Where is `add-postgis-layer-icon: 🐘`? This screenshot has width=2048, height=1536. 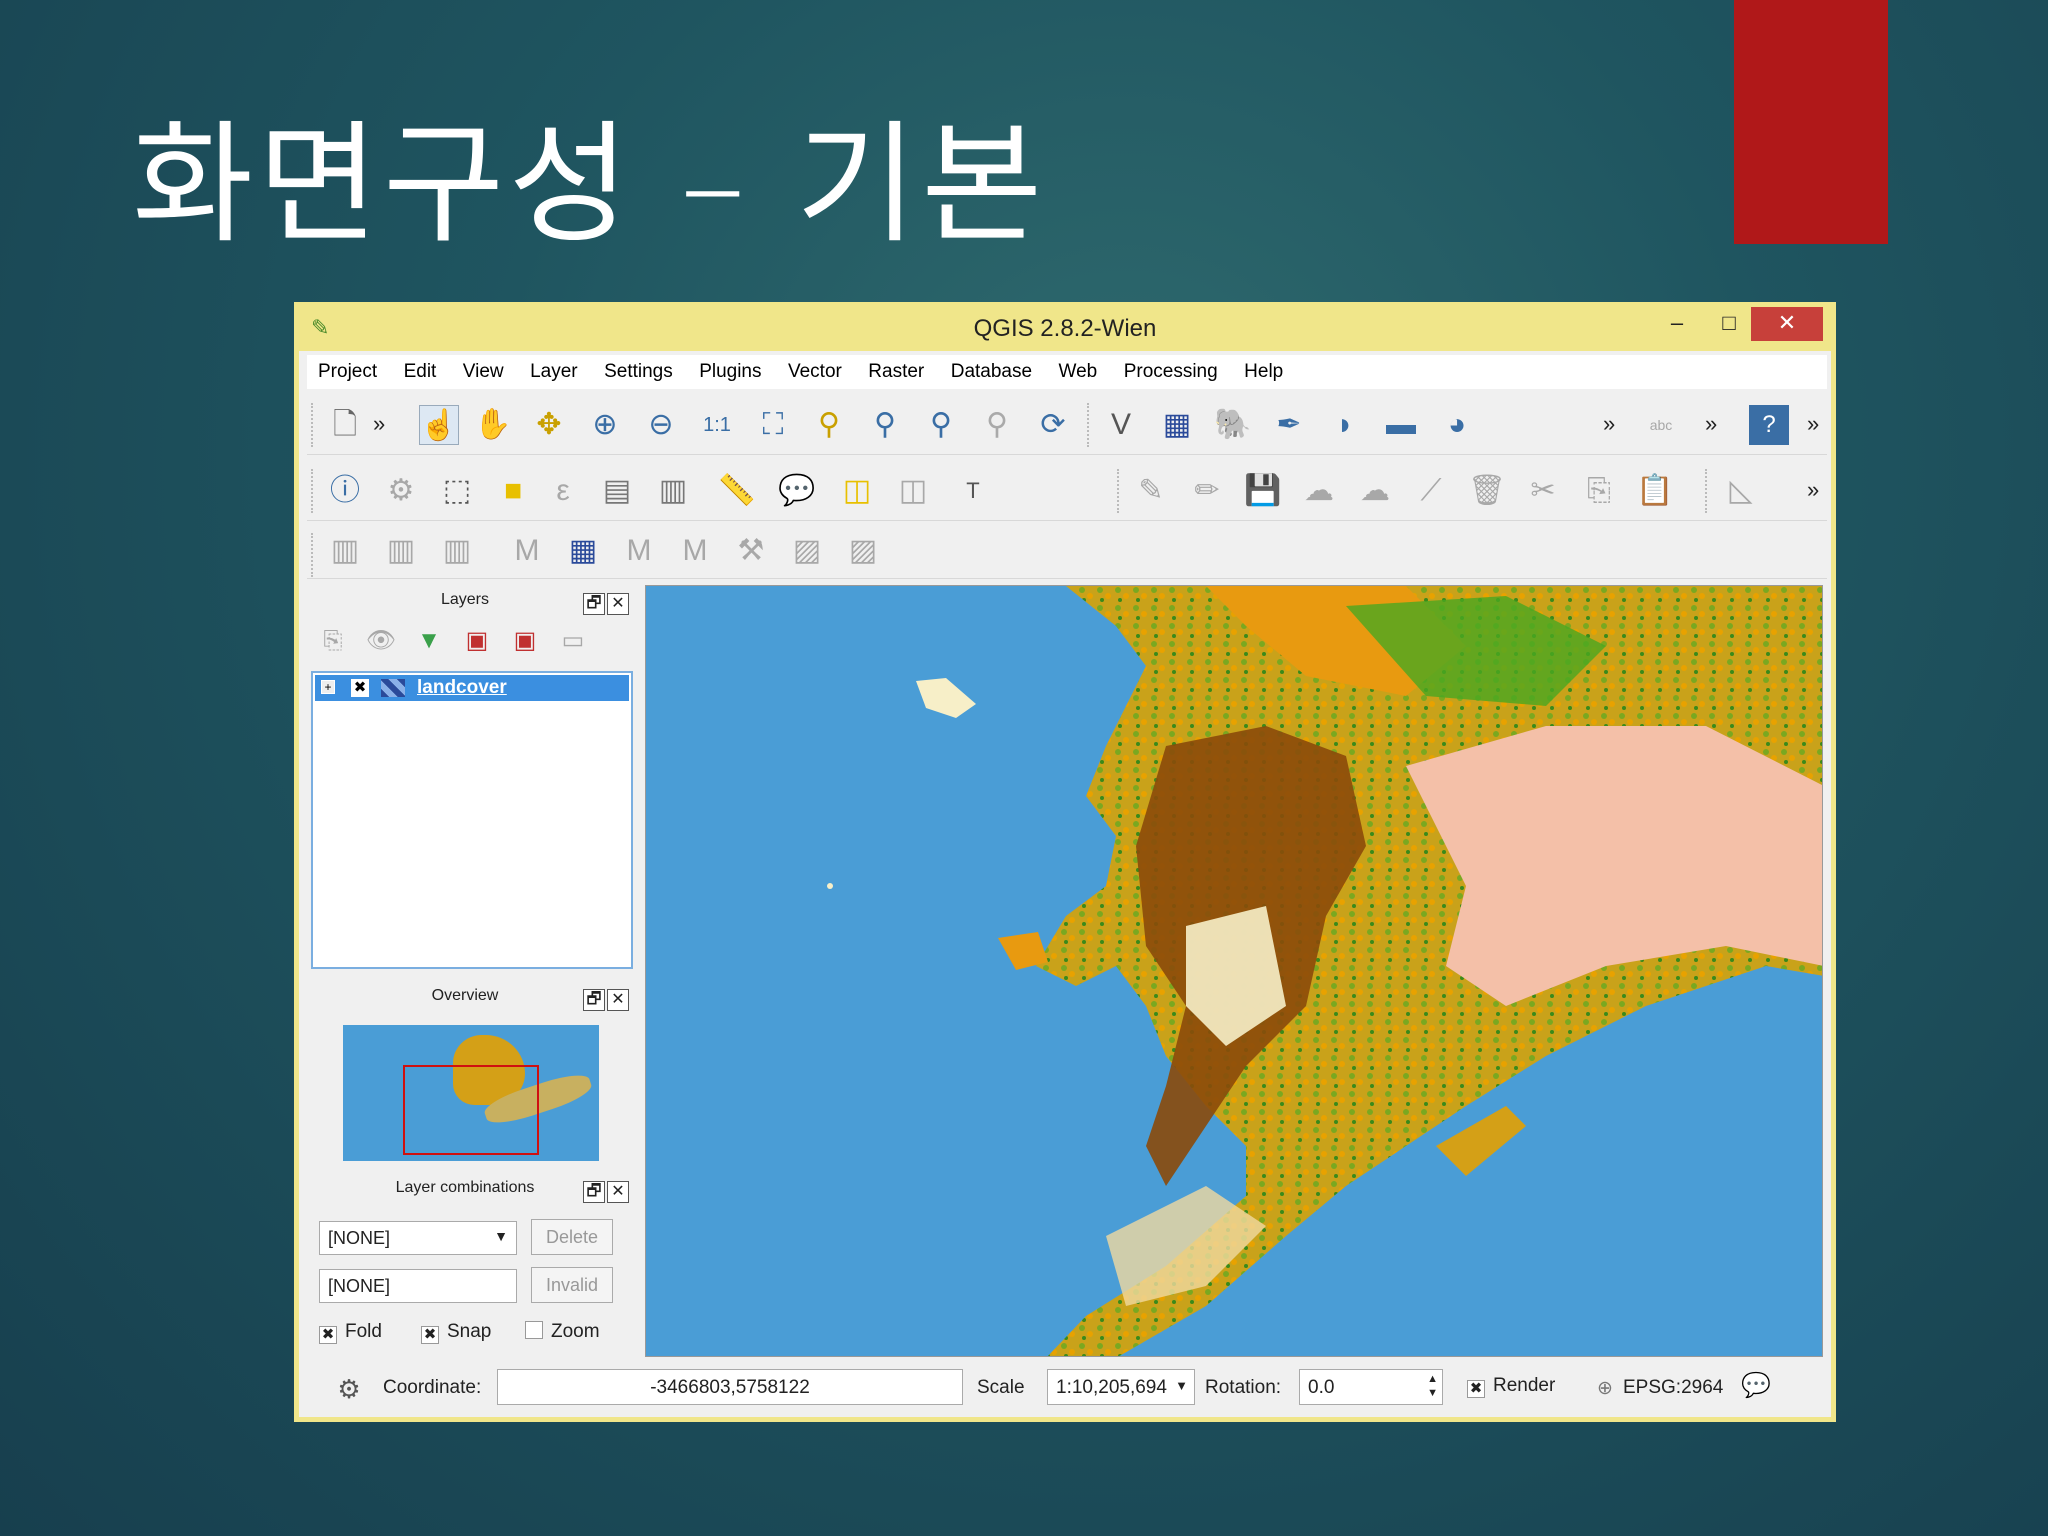
add-postgis-layer-icon: 🐘 is located at coordinates (1233, 425).